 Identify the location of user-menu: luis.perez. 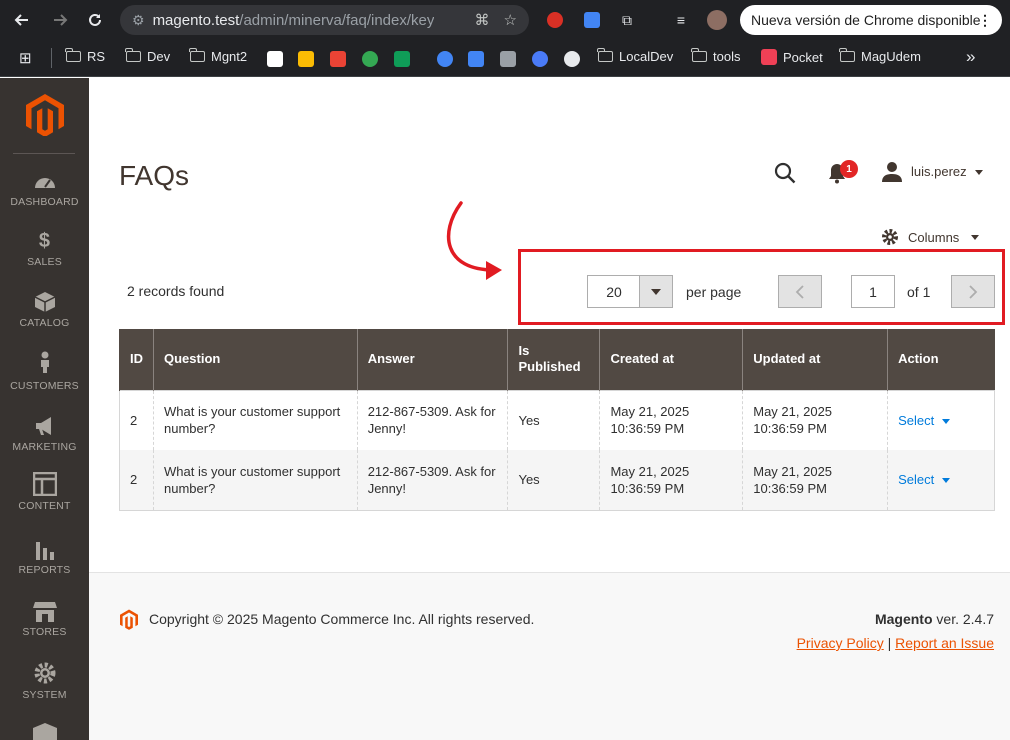
(947, 171).